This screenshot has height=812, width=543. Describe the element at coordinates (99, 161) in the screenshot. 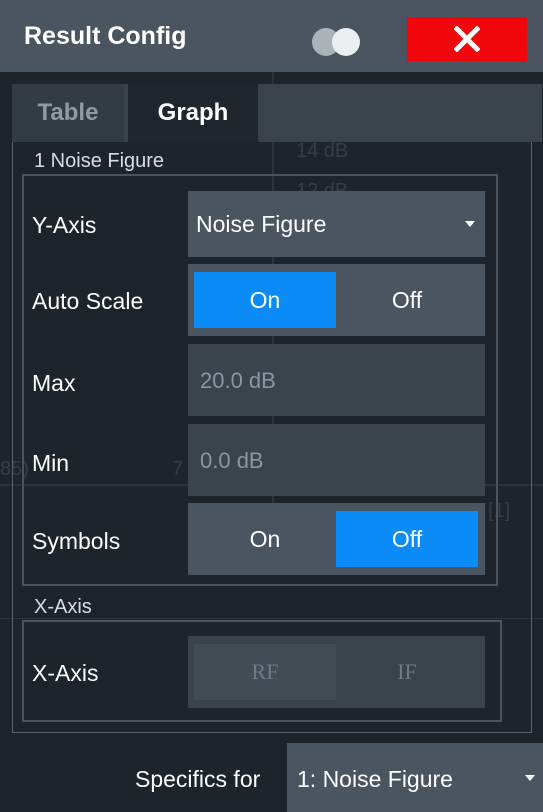

I see `noise-figure-section-label: 1 Noise Figure` at that location.